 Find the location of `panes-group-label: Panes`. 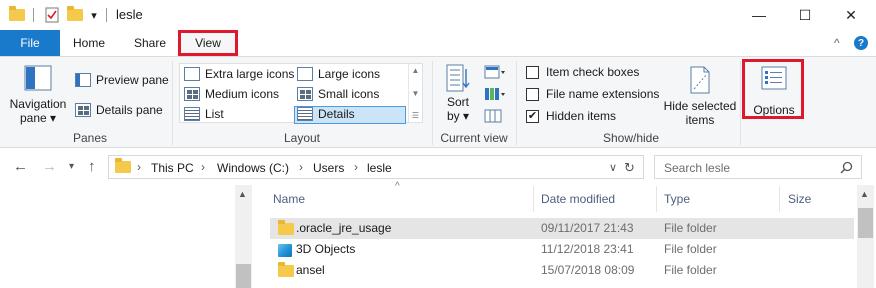

panes-group-label: Panes is located at coordinates (90, 138).